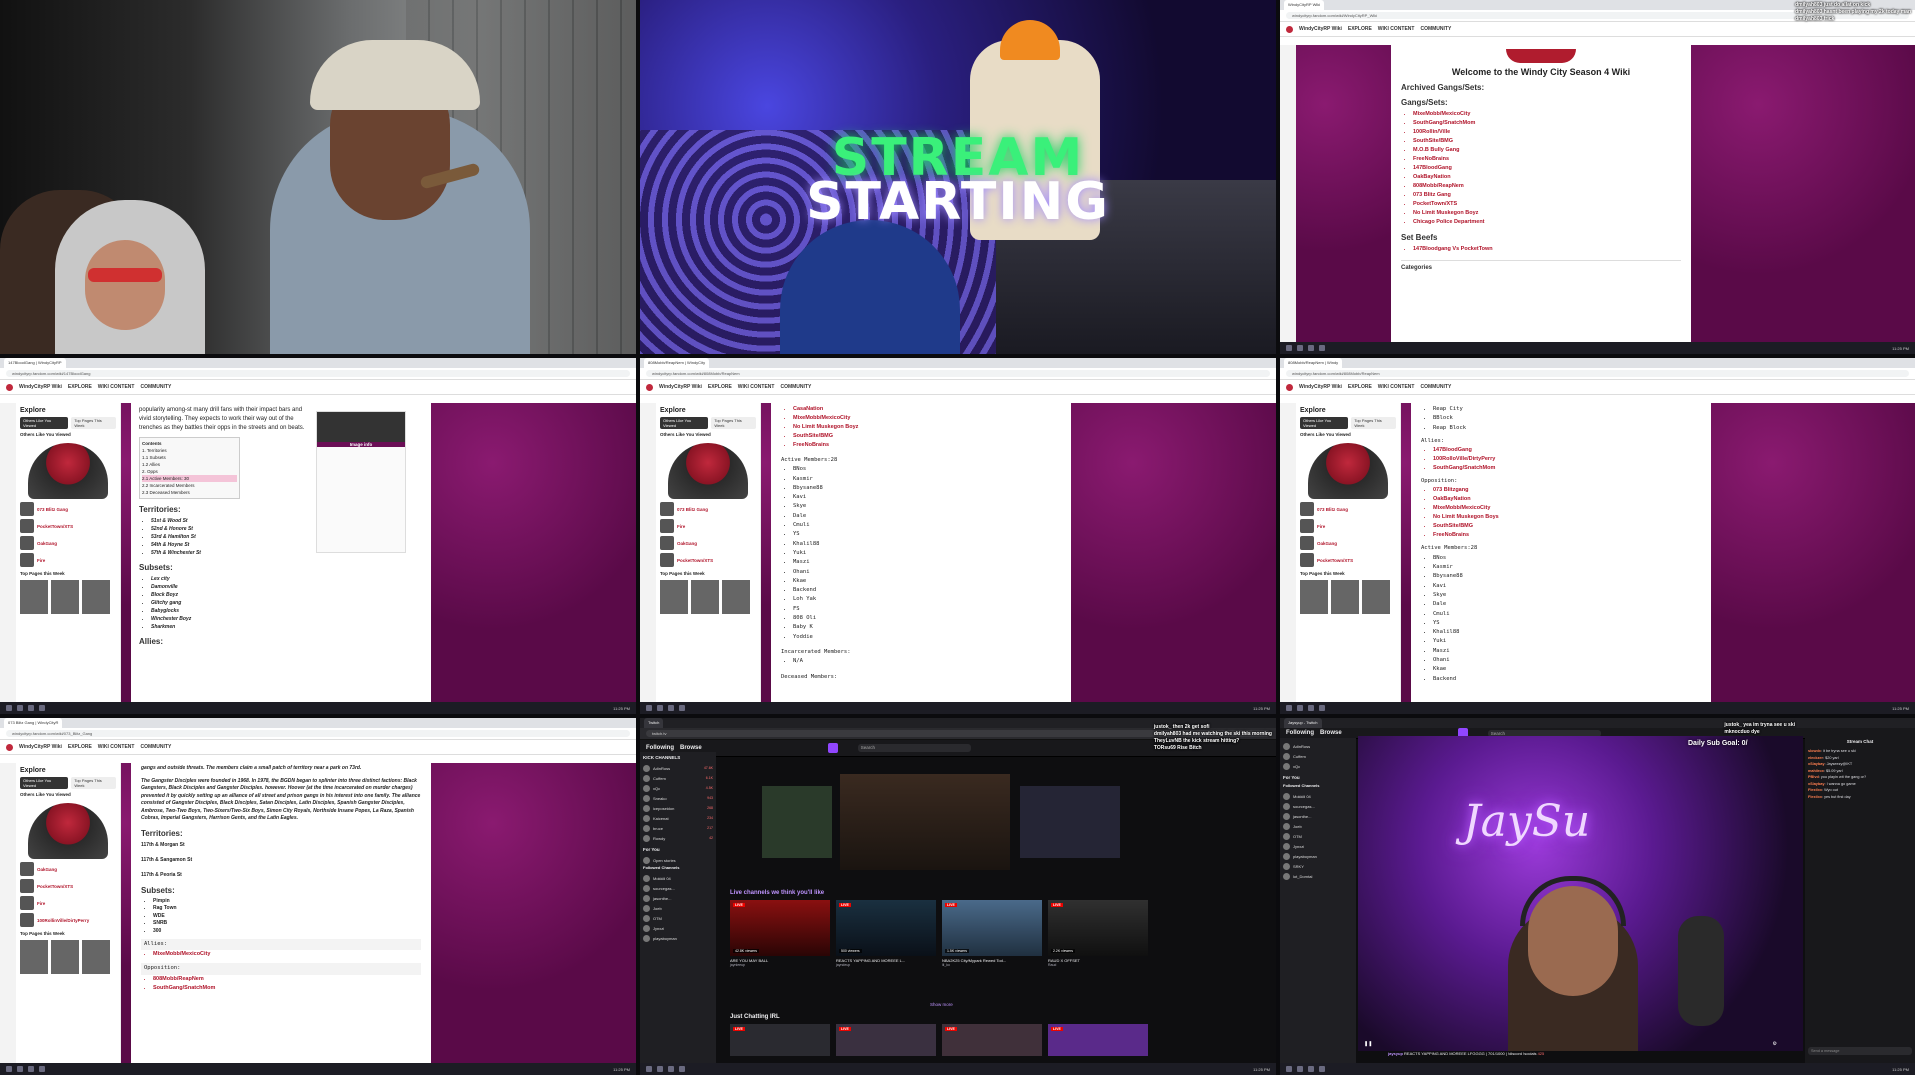 The width and height of the screenshot is (1915, 1075). What do you see at coordinates (941, 1004) in the screenshot?
I see `show-more-button: Show more` at bounding box center [941, 1004].